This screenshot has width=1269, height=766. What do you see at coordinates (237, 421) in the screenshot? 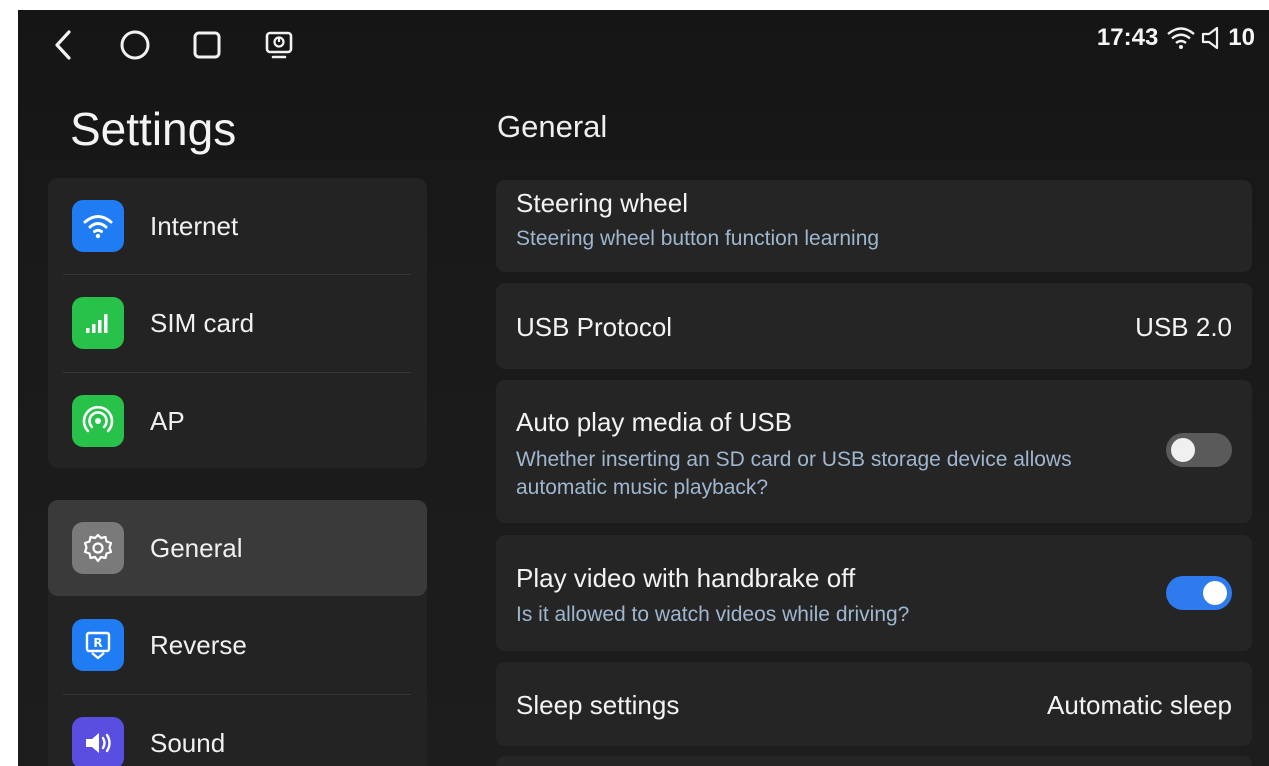
I see `sidebar-item-ap: AP` at bounding box center [237, 421].